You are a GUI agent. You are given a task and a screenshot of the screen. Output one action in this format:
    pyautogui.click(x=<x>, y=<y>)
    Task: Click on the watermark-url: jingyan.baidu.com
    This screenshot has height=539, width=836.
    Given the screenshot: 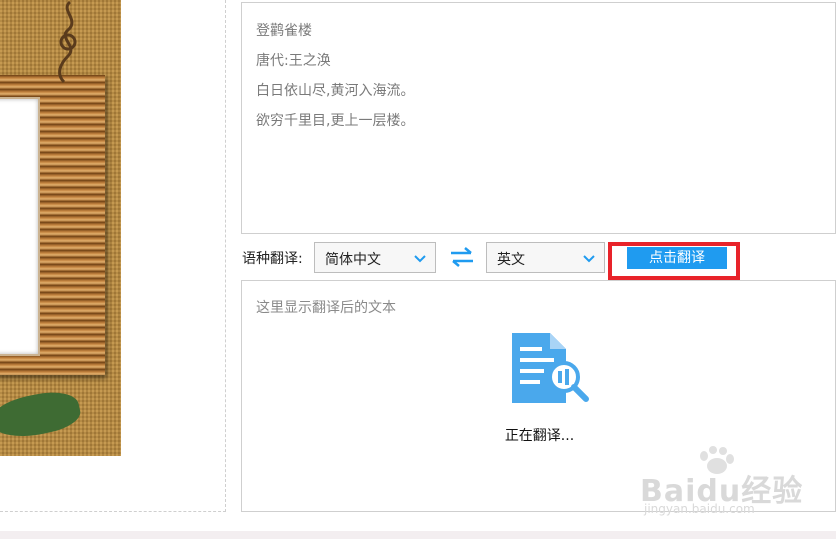 What is the action you would take?
    pyautogui.click(x=699, y=509)
    